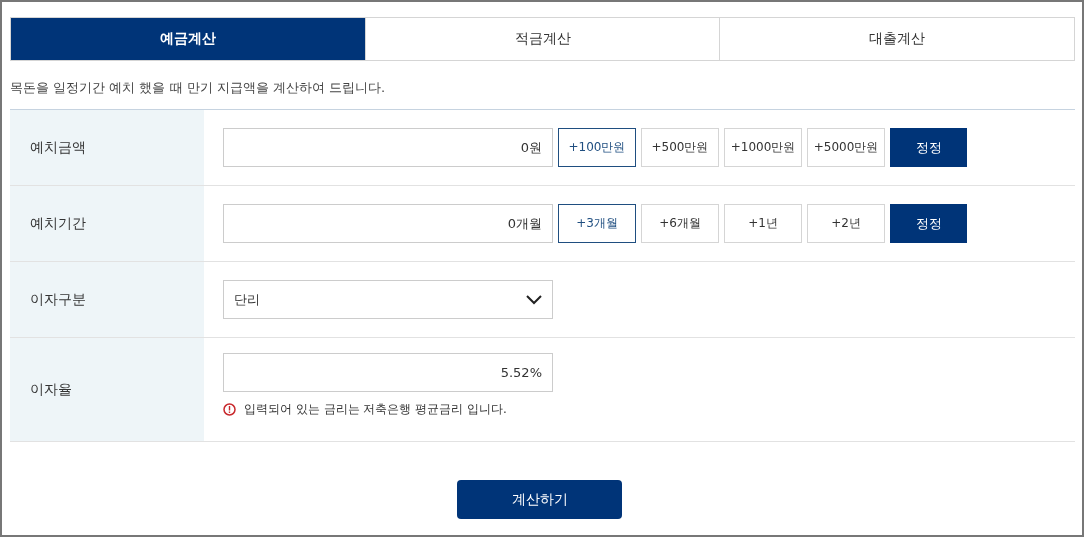  Describe the element at coordinates (534, 299) in the screenshot. I see `chevron-down-icon` at that location.